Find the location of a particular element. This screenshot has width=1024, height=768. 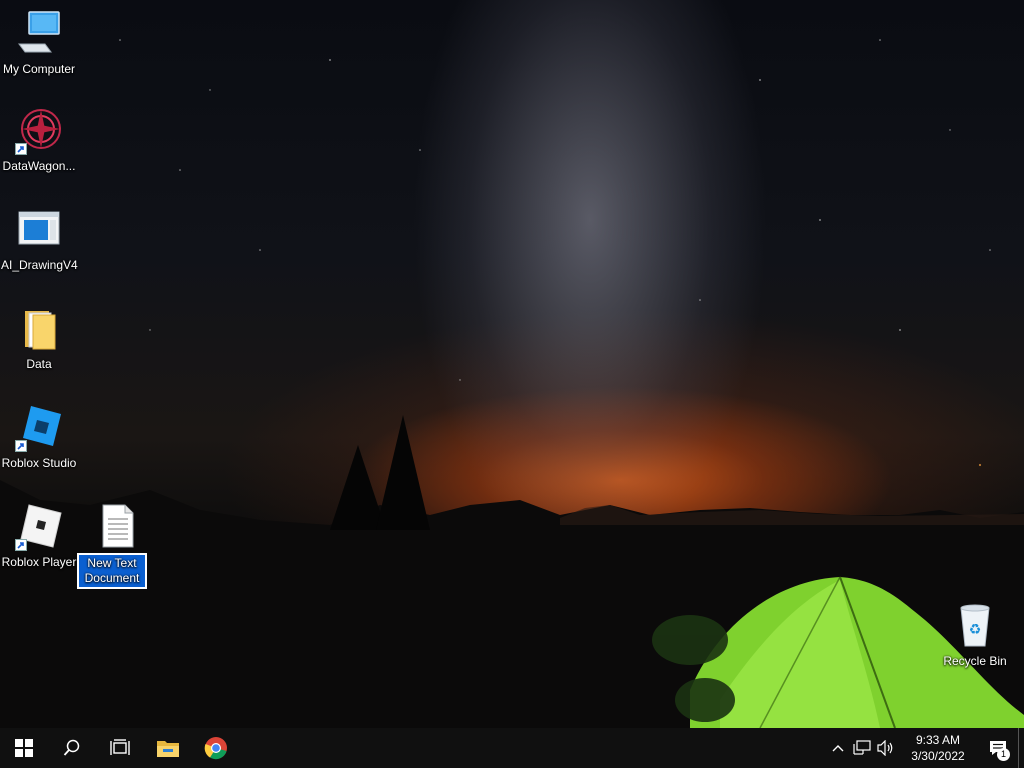

network-icon is located at coordinates (862, 747).